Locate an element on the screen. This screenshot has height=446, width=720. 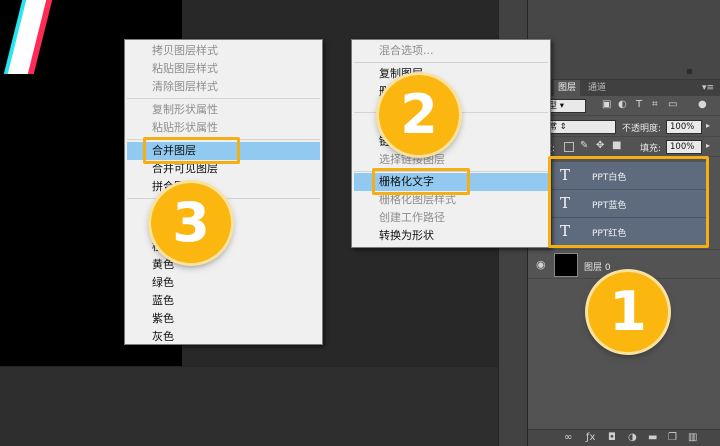
menu-item-copy-shape-attrs: 复制形状属性 is located at coordinates (223, 110).